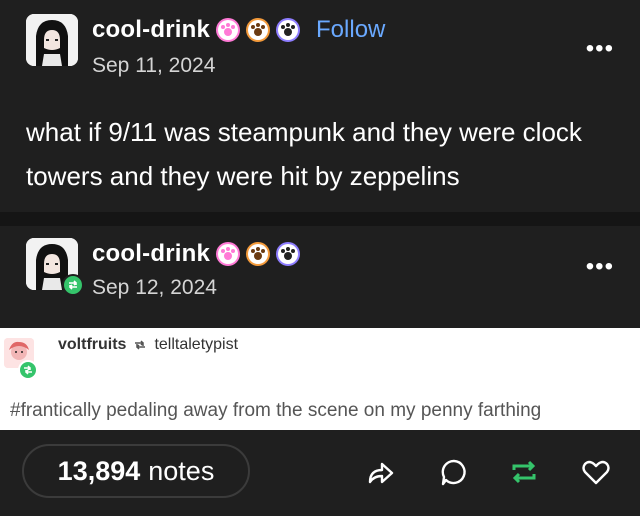 The width and height of the screenshot is (640, 516). I want to click on notes-button: 13,894 notes, so click(136, 471).